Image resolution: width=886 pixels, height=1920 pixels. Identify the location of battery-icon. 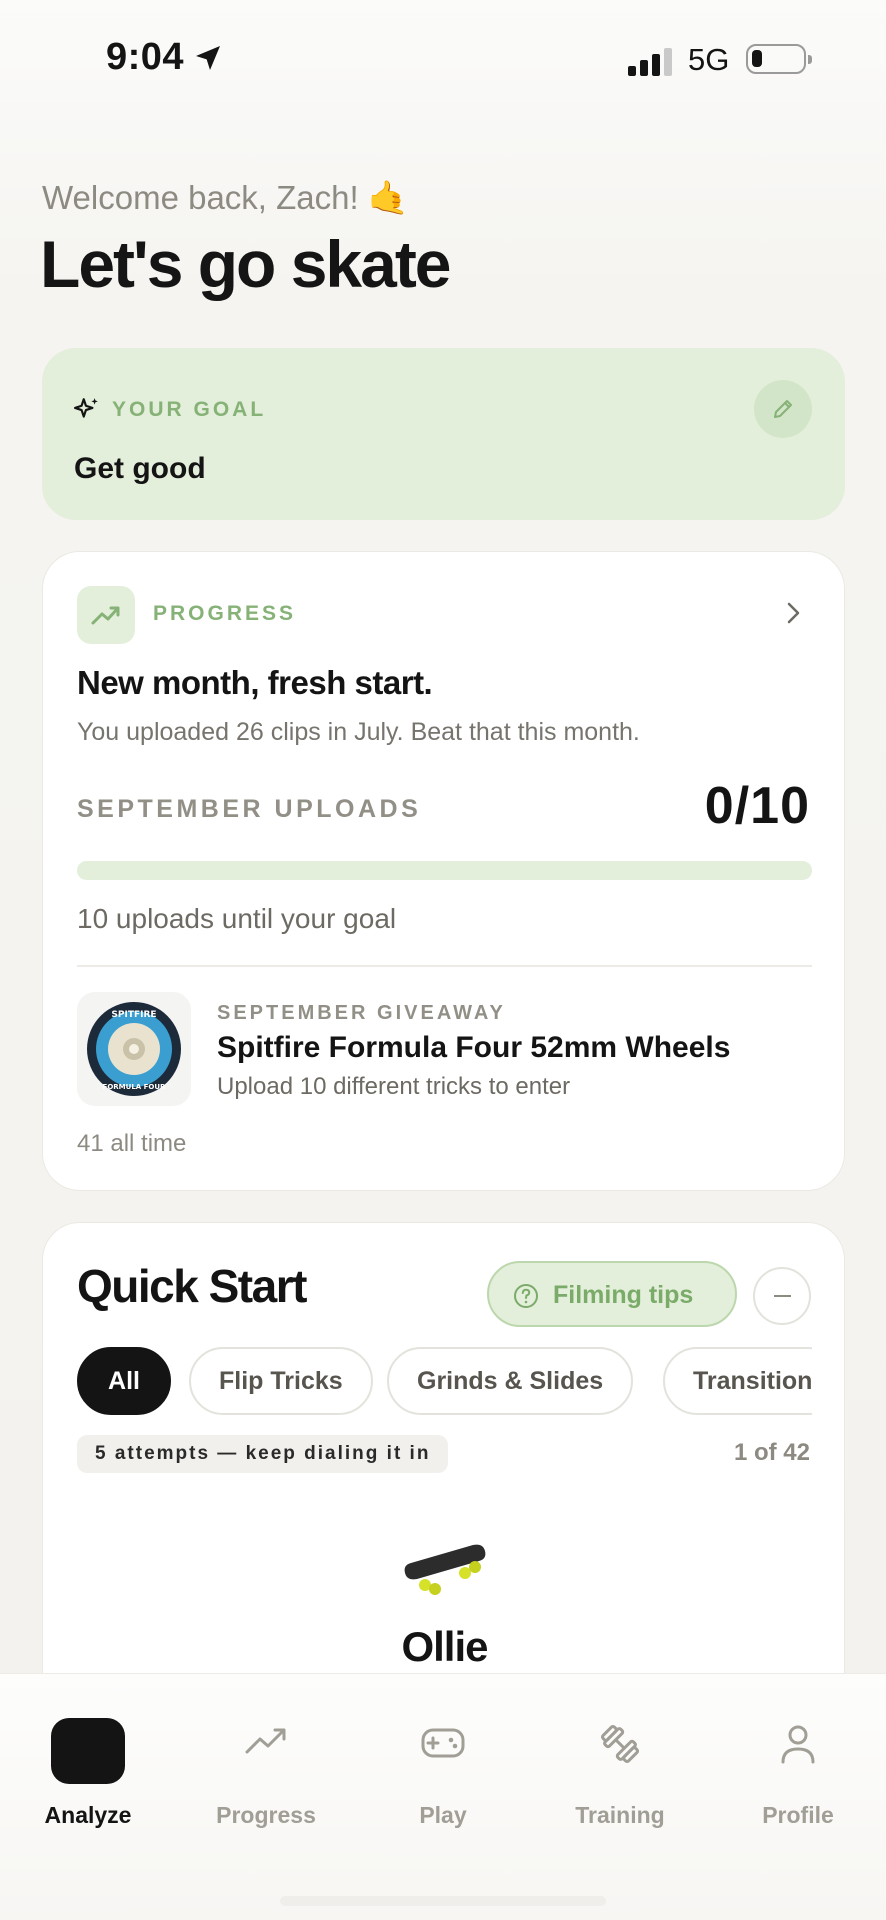
(779, 59).